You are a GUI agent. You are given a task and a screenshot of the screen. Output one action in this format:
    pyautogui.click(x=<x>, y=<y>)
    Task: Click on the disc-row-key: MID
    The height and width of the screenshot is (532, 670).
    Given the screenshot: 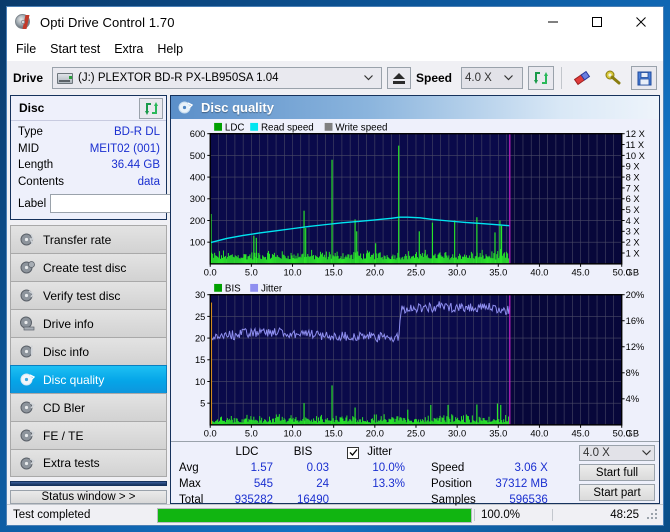 What is the action you would take?
    pyautogui.click(x=29, y=148)
    